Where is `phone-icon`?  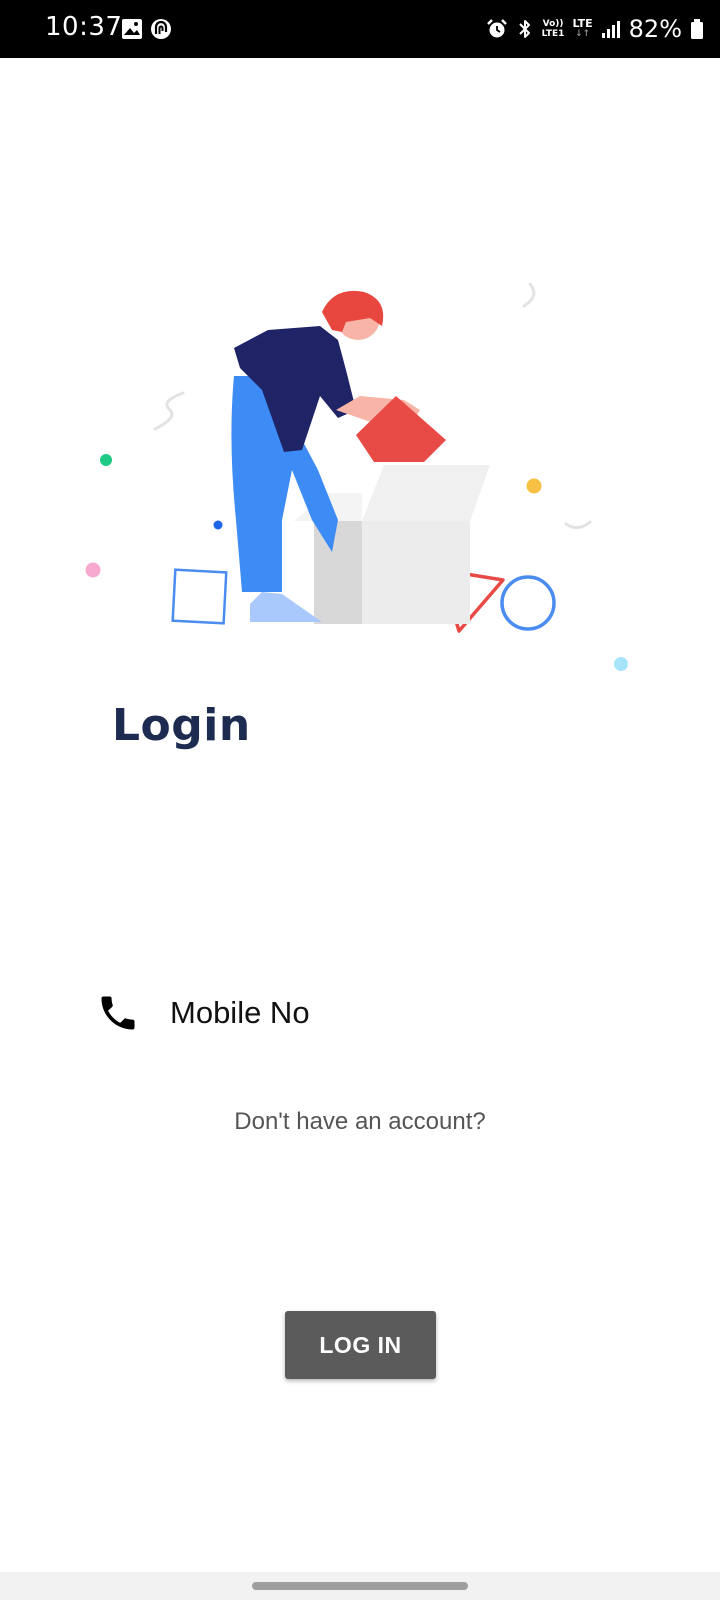
phone-icon is located at coordinates (118, 1013).